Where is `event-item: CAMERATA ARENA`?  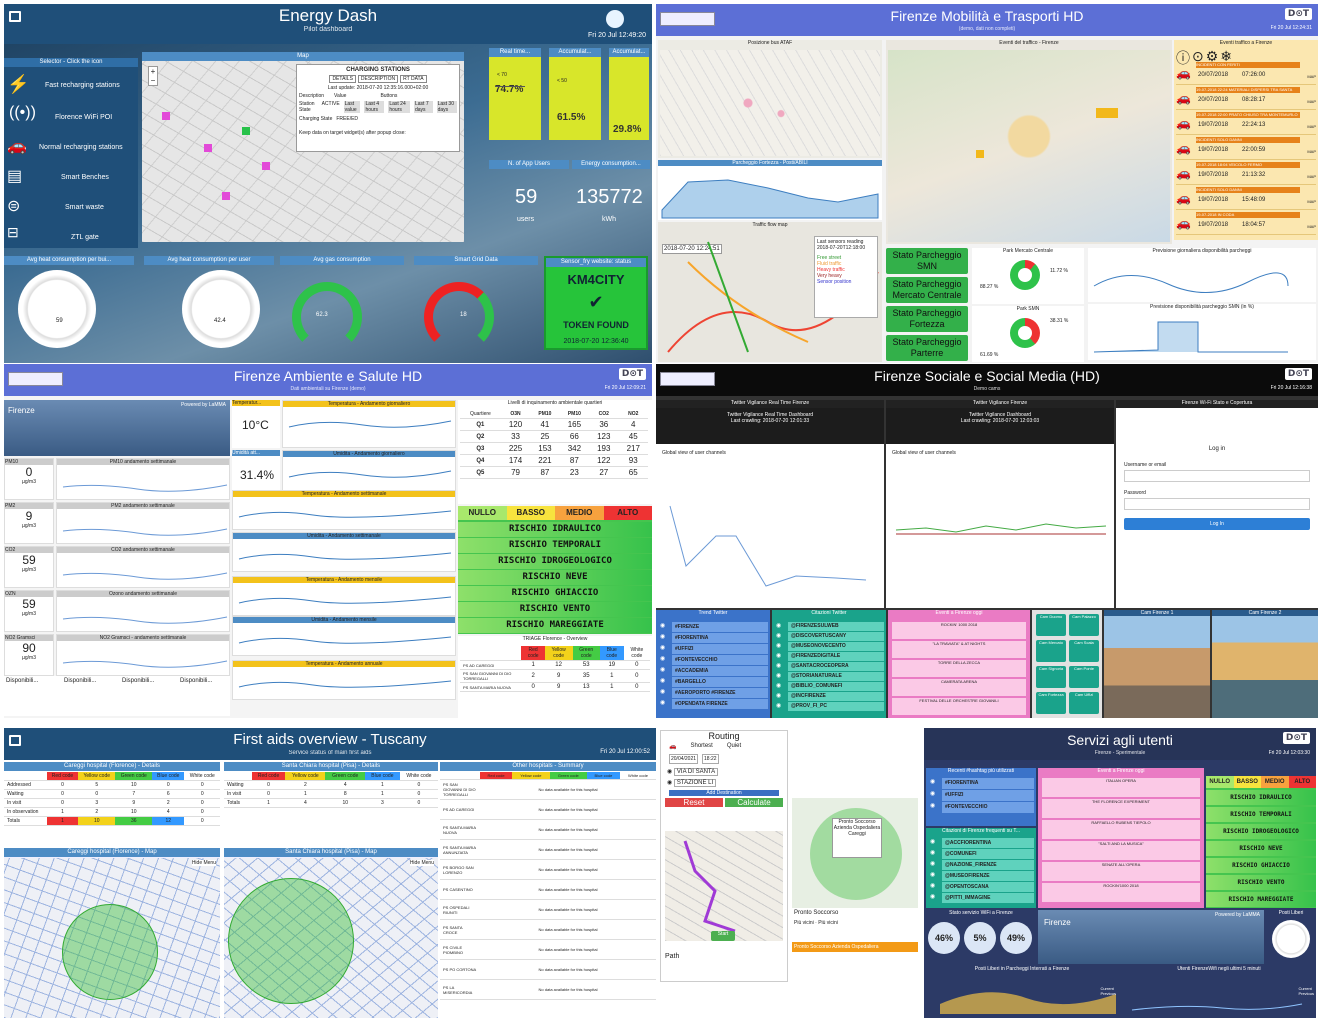
event-item: CAMERATA ARENA is located at coordinates (959, 687).